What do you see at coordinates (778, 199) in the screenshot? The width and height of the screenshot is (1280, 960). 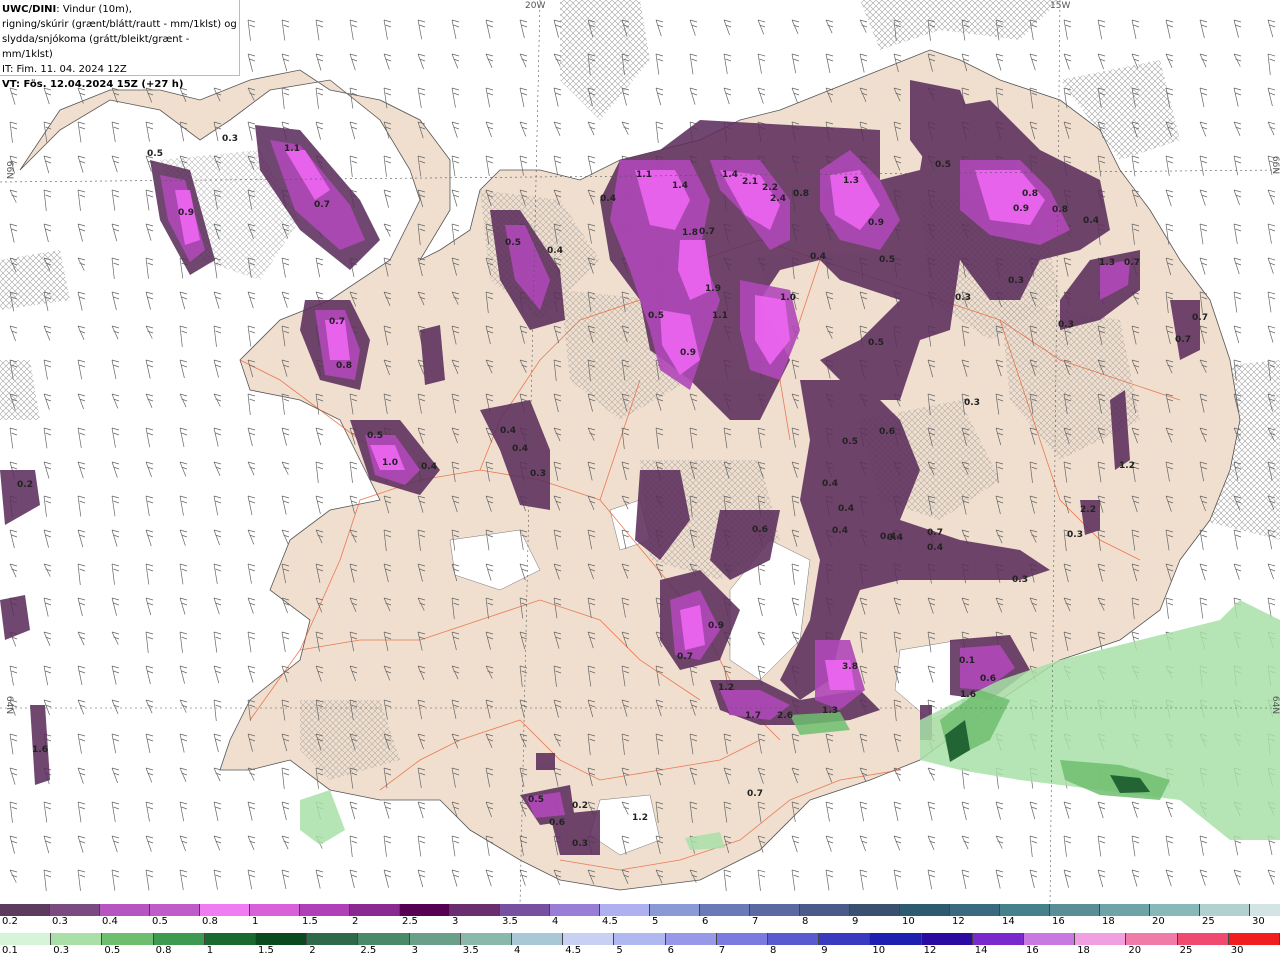 I see `precip-value-label: 2.4` at bounding box center [778, 199].